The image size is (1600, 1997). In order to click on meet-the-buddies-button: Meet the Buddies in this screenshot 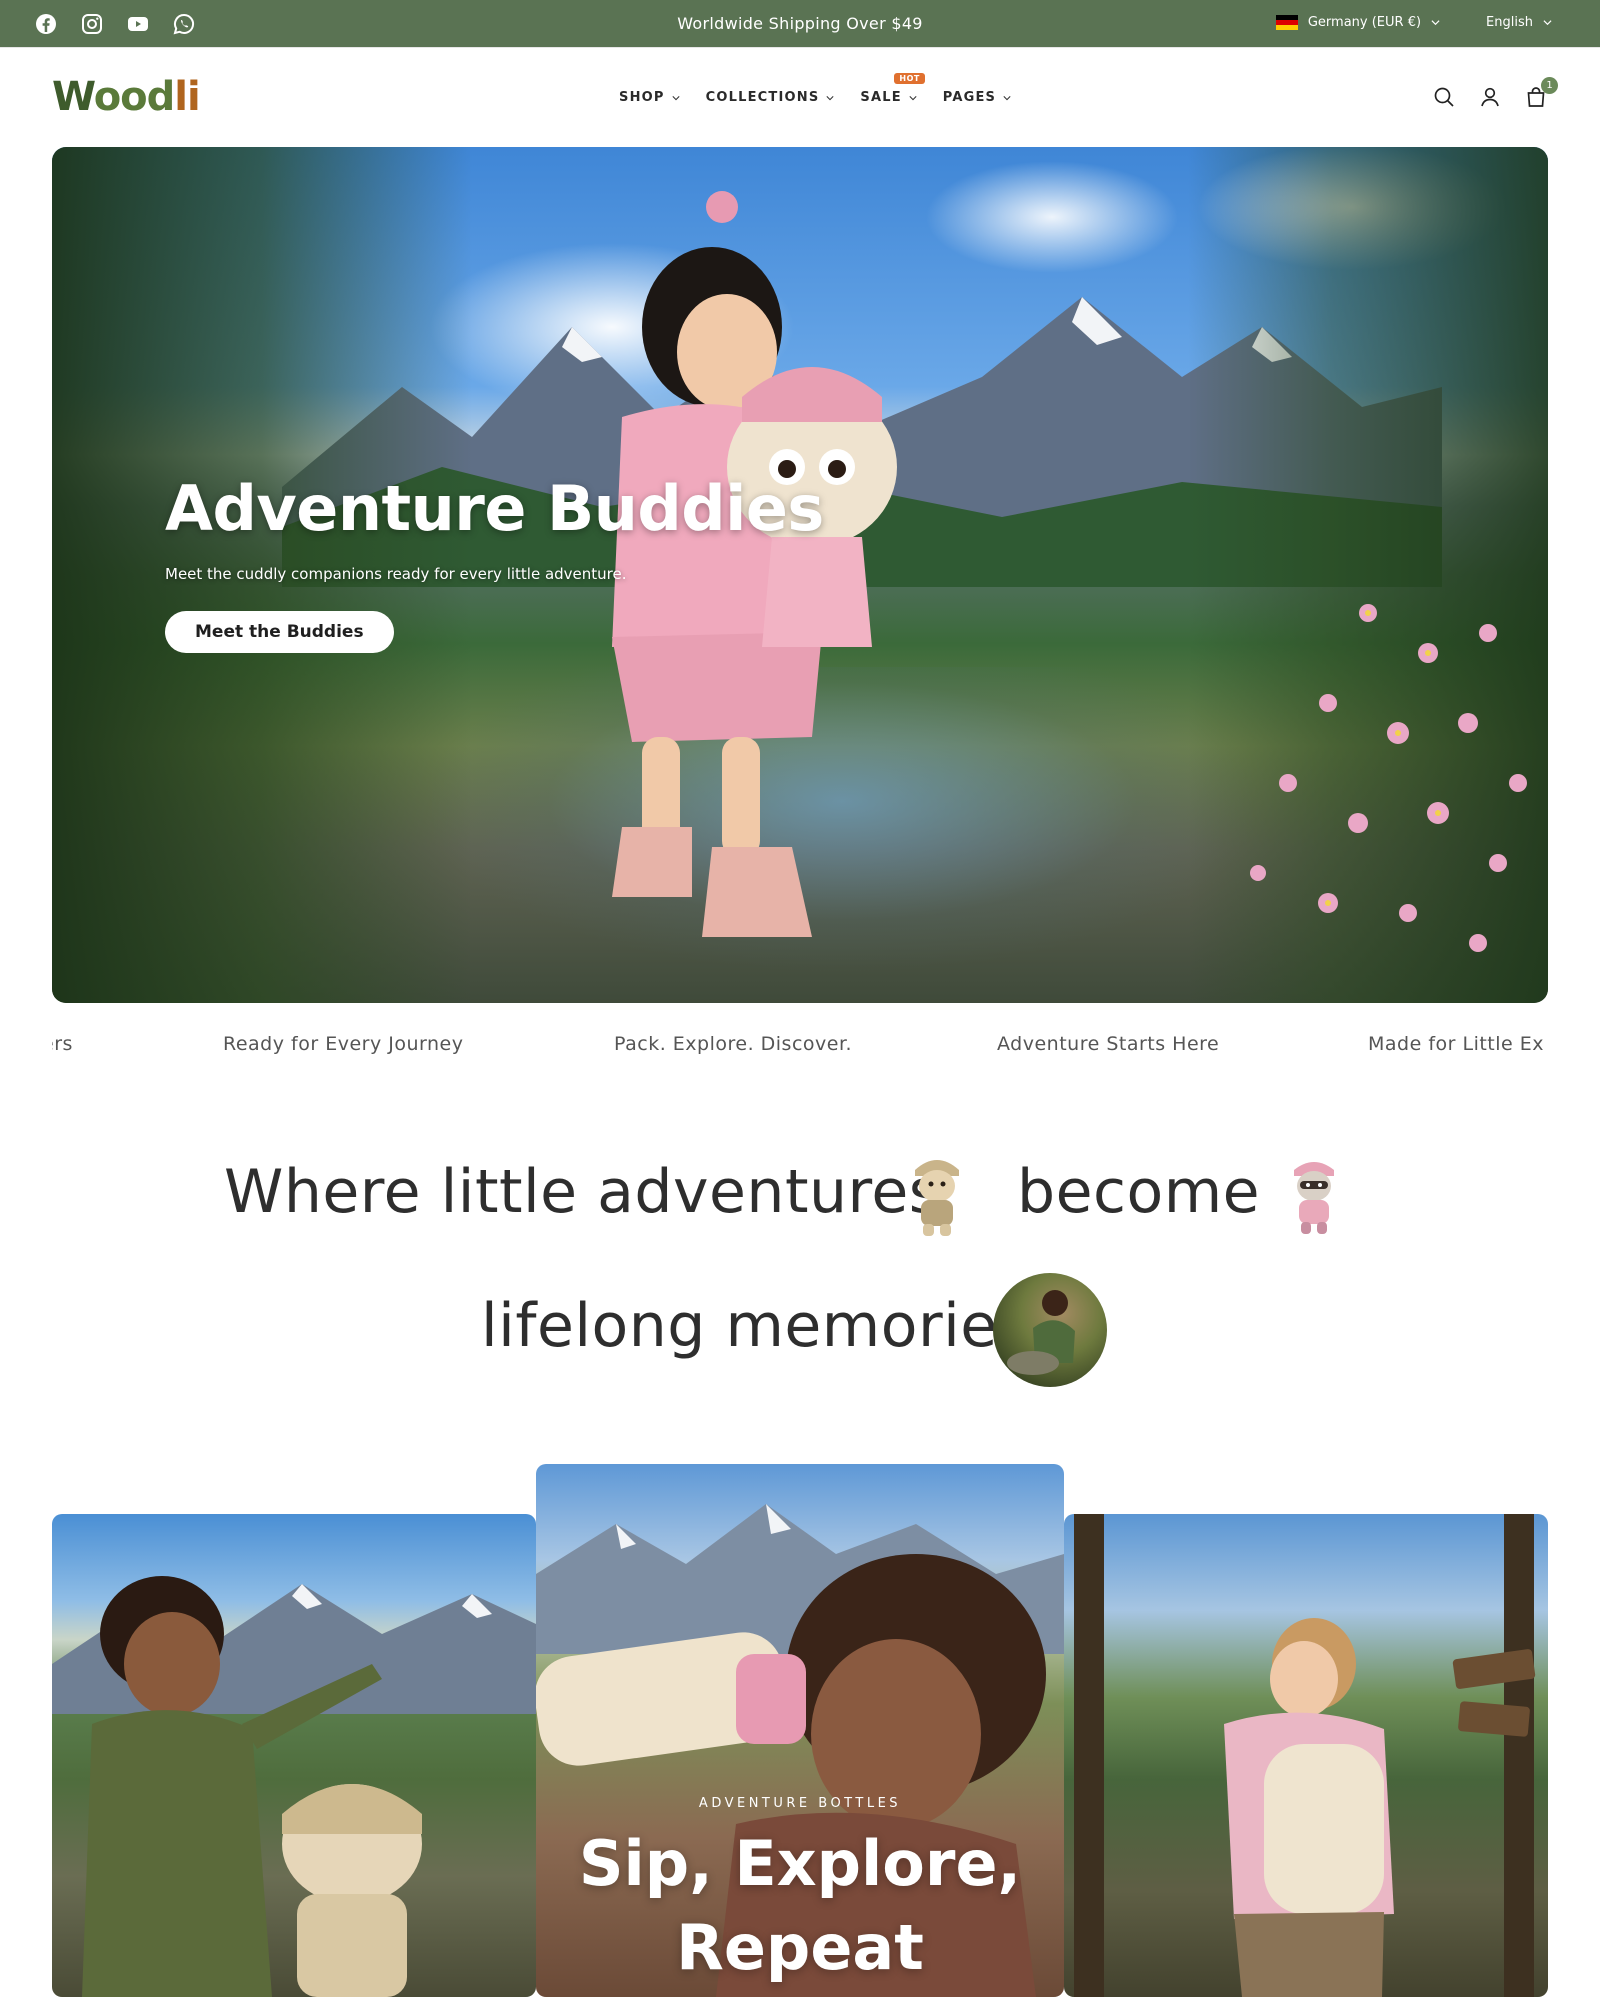, I will do `click(279, 632)`.